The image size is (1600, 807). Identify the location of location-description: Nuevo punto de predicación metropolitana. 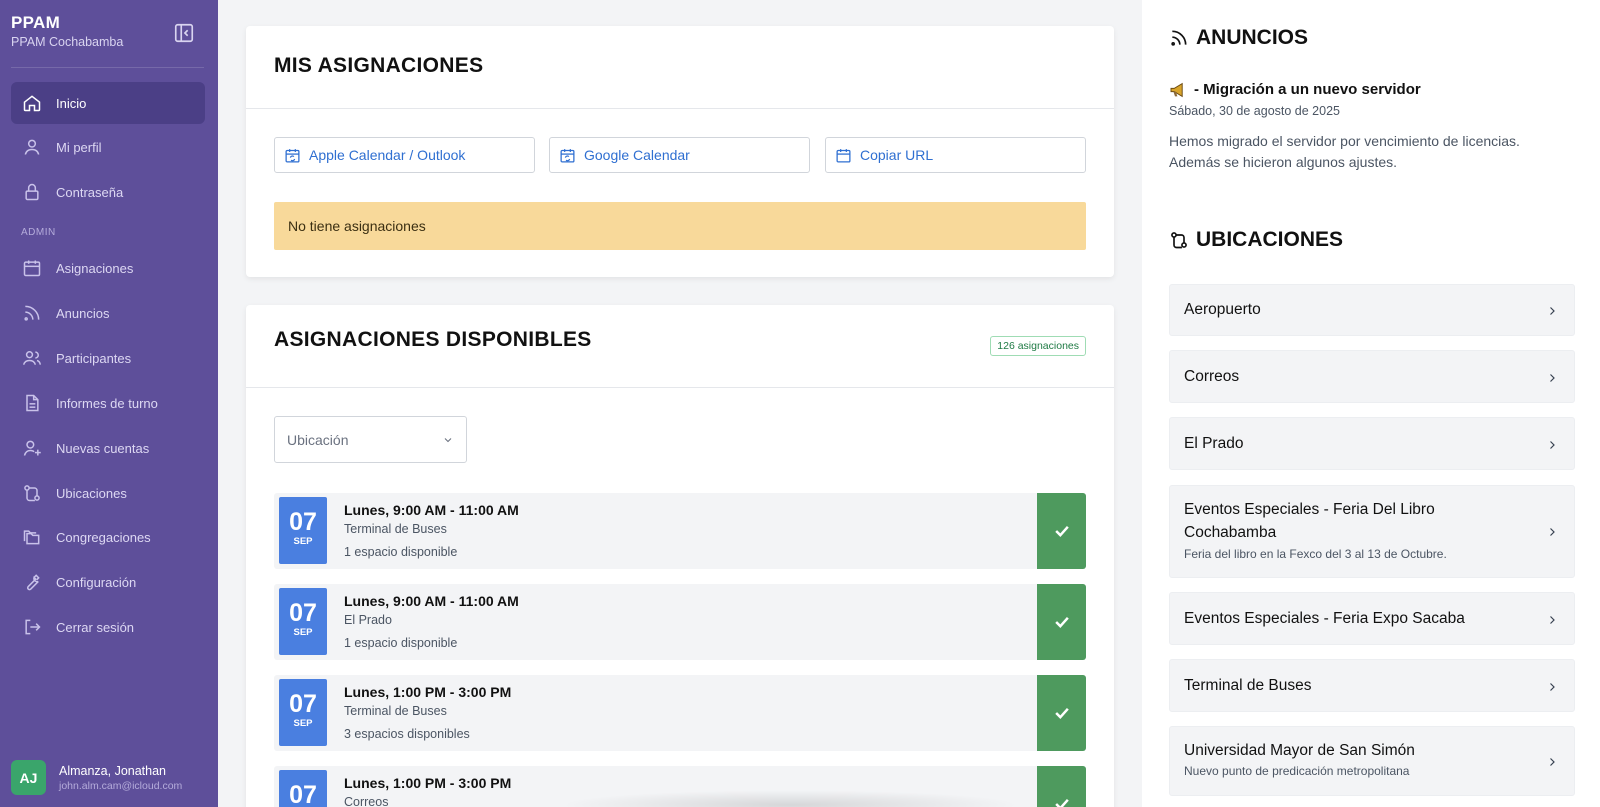
(1297, 771).